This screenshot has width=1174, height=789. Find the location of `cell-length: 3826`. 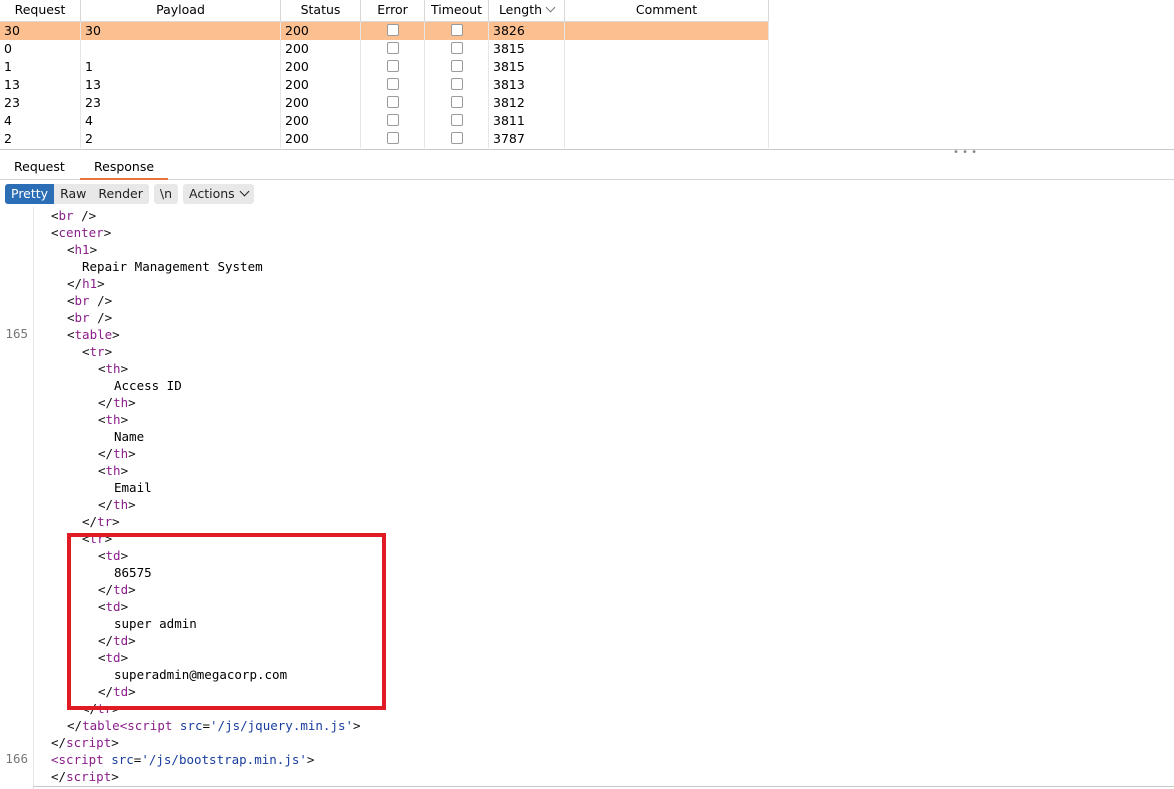

cell-length: 3826 is located at coordinates (527, 31).